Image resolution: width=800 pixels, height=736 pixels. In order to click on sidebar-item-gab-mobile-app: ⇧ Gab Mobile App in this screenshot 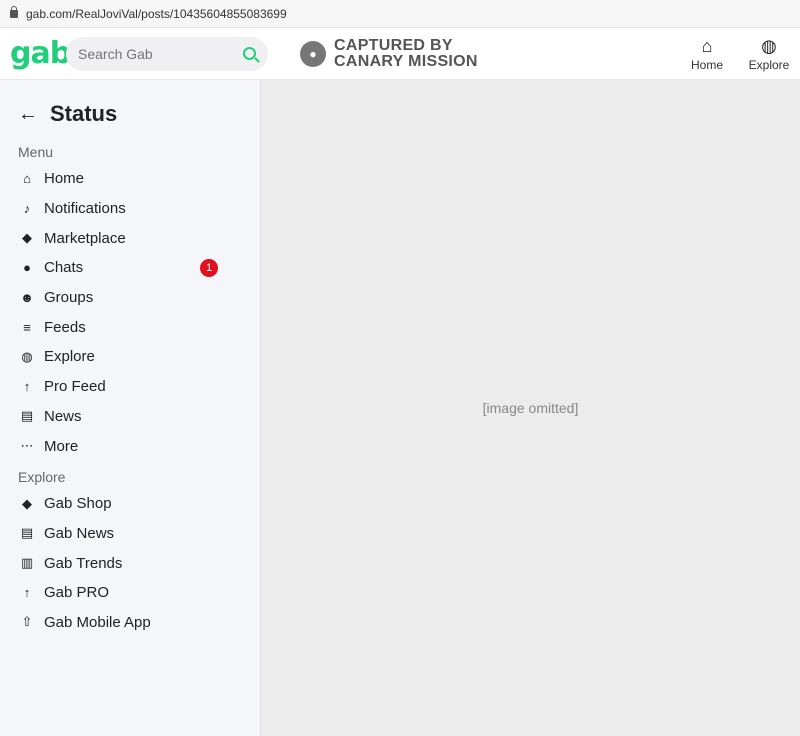, I will do `click(118, 623)`.